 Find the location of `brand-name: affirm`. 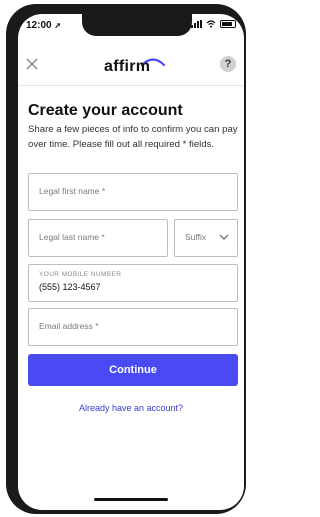

brand-name: affirm is located at coordinates (127, 66).